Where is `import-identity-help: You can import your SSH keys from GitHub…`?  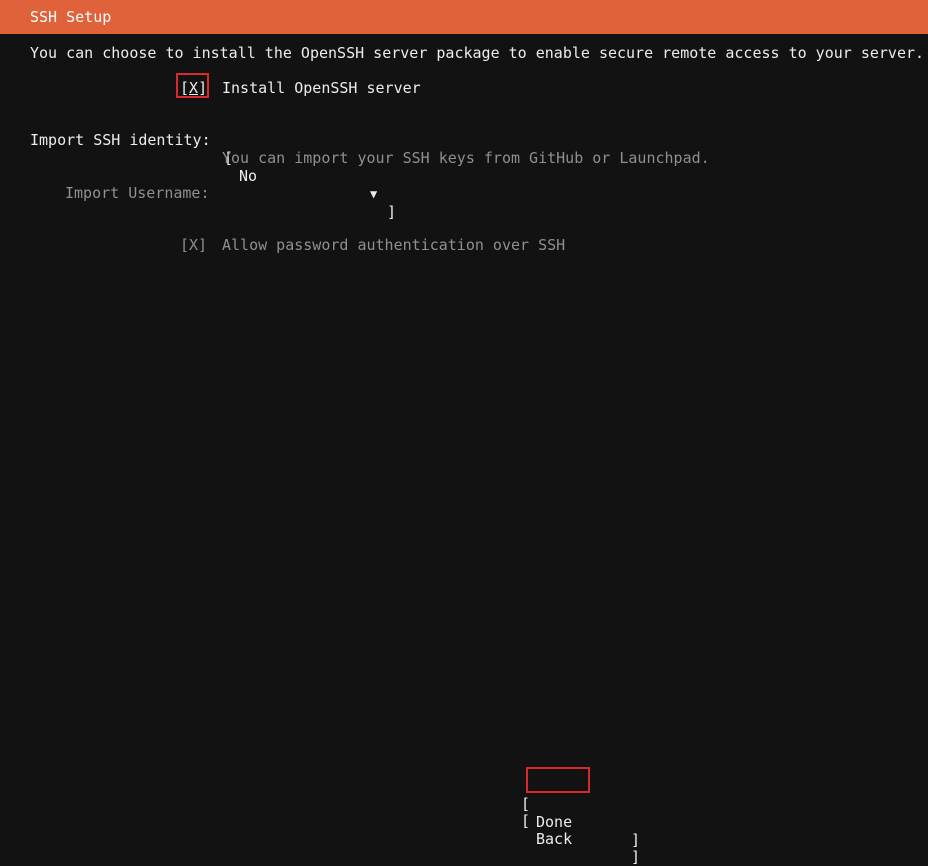 import-identity-help: You can import your SSH keys from GitHub… is located at coordinates (466, 158).